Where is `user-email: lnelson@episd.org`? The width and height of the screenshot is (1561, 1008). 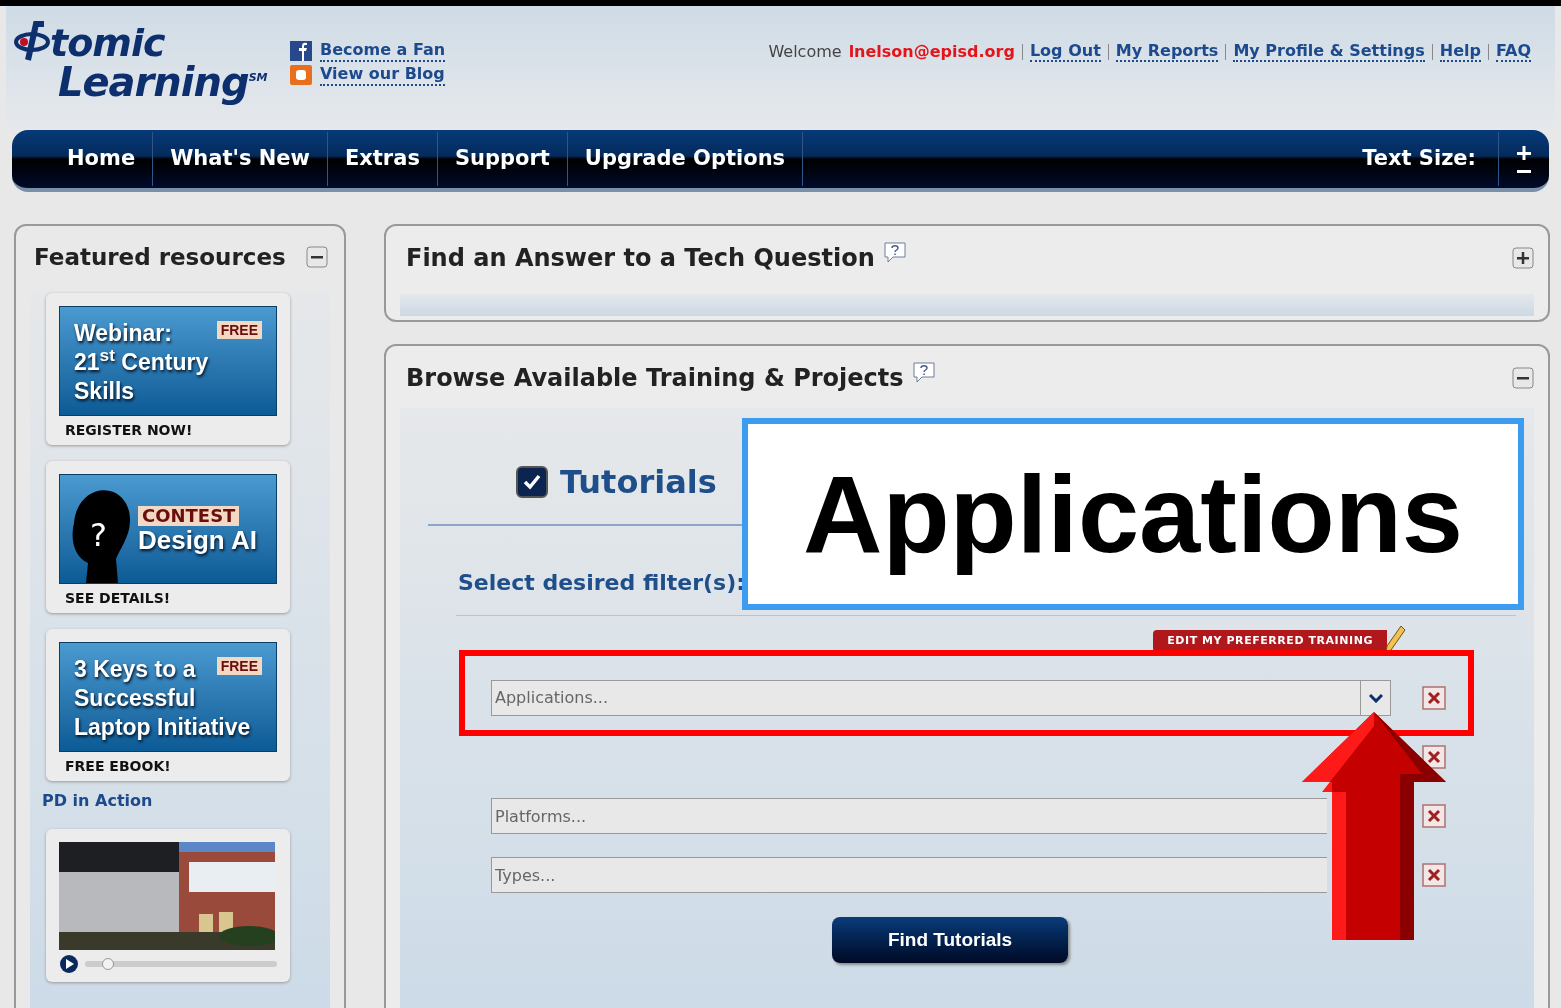 user-email: lnelson@episd.org is located at coordinates (931, 52).